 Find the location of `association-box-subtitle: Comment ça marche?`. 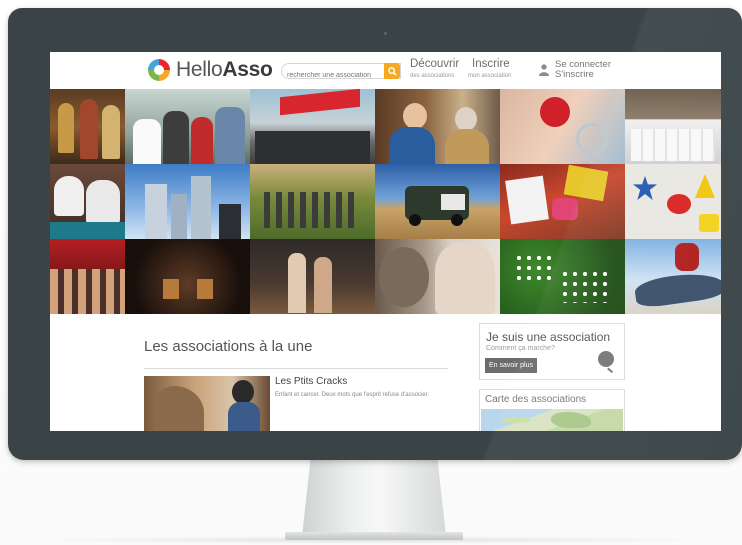

association-box-subtitle: Comment ça marche? is located at coordinates (520, 348).